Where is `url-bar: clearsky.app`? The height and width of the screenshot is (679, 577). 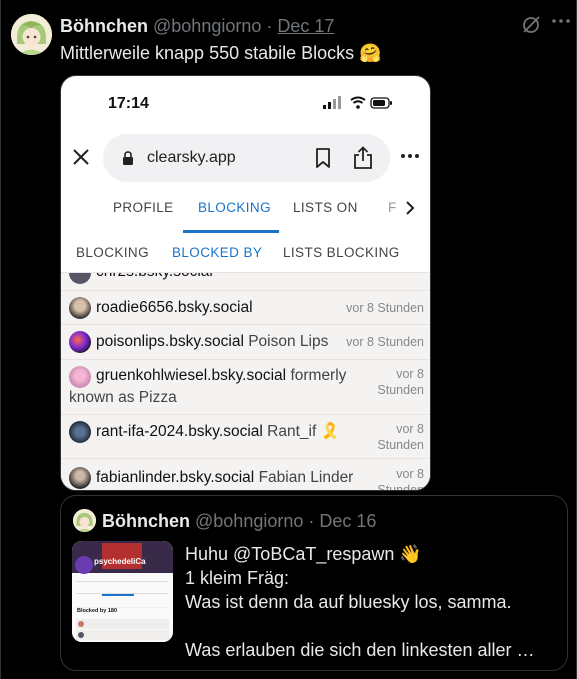
url-bar: clearsky.app is located at coordinates (246, 158).